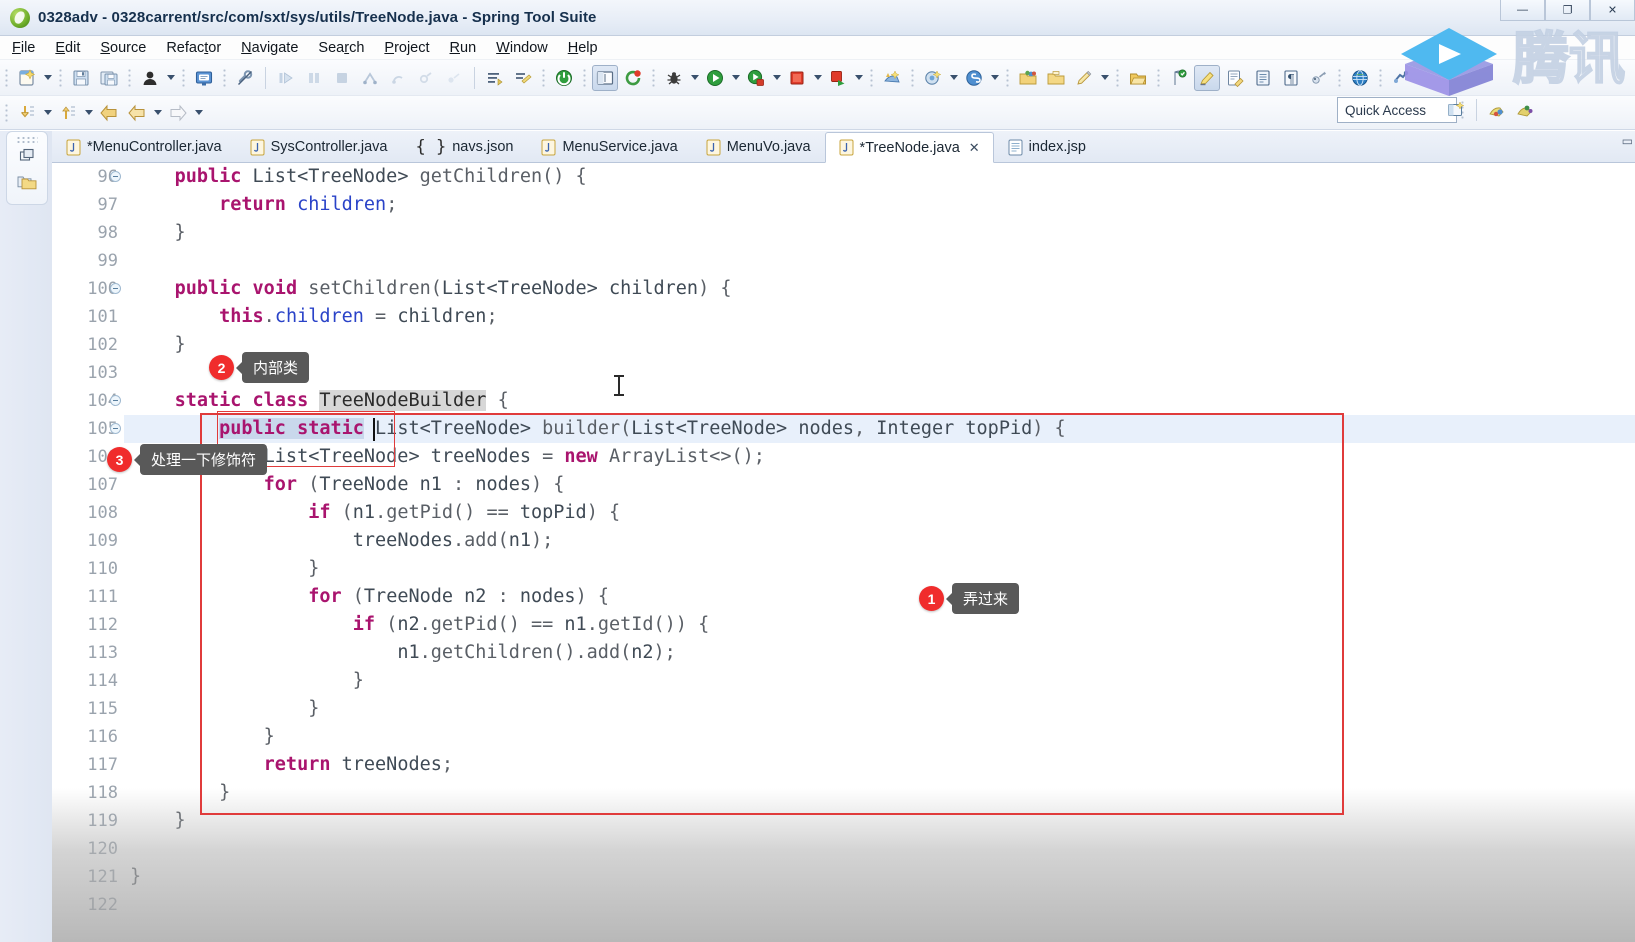 The width and height of the screenshot is (1635, 942). I want to click on back-dropdown, so click(157, 113).